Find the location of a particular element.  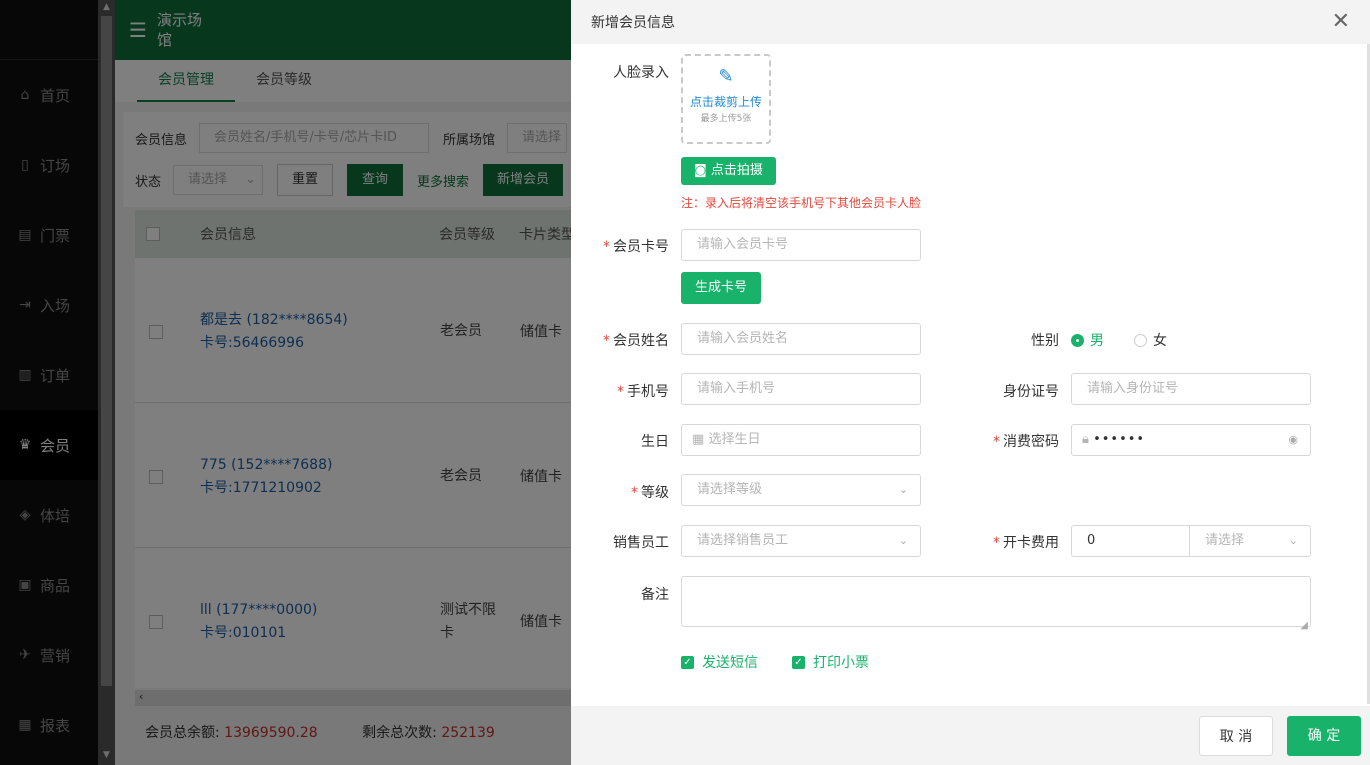

upload-main-text: 点击裁剪上传 is located at coordinates (725, 102).